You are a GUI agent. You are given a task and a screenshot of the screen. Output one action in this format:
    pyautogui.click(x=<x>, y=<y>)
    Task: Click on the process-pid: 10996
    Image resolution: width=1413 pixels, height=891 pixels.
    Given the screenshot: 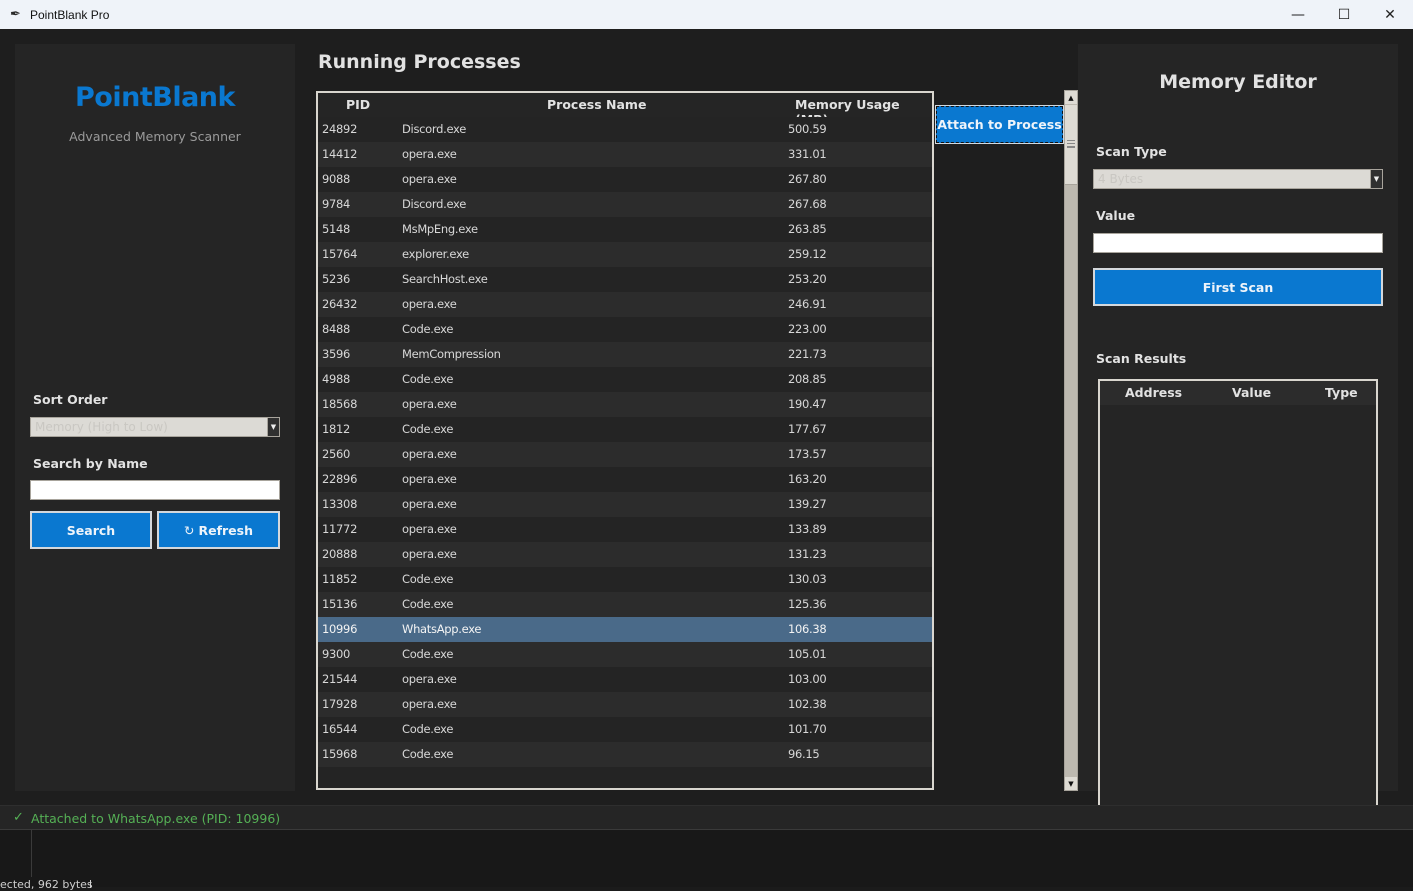 What is the action you would take?
    pyautogui.click(x=340, y=629)
    